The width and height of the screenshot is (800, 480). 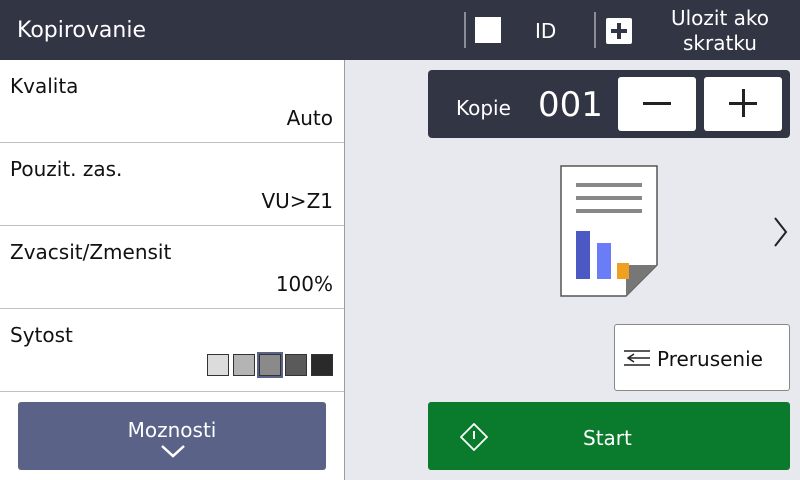 What do you see at coordinates (657, 104) in the screenshot?
I see `decrease-copies-button` at bounding box center [657, 104].